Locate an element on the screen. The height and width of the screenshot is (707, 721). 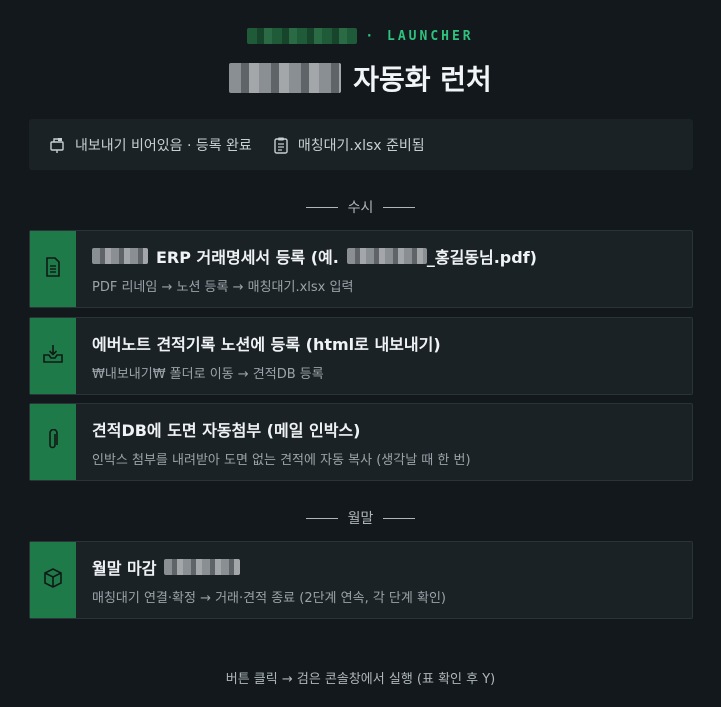
card-subtitle: ₩내보내기₩ 폴더로 이동 → 견적DB 등록 is located at coordinates (208, 374).